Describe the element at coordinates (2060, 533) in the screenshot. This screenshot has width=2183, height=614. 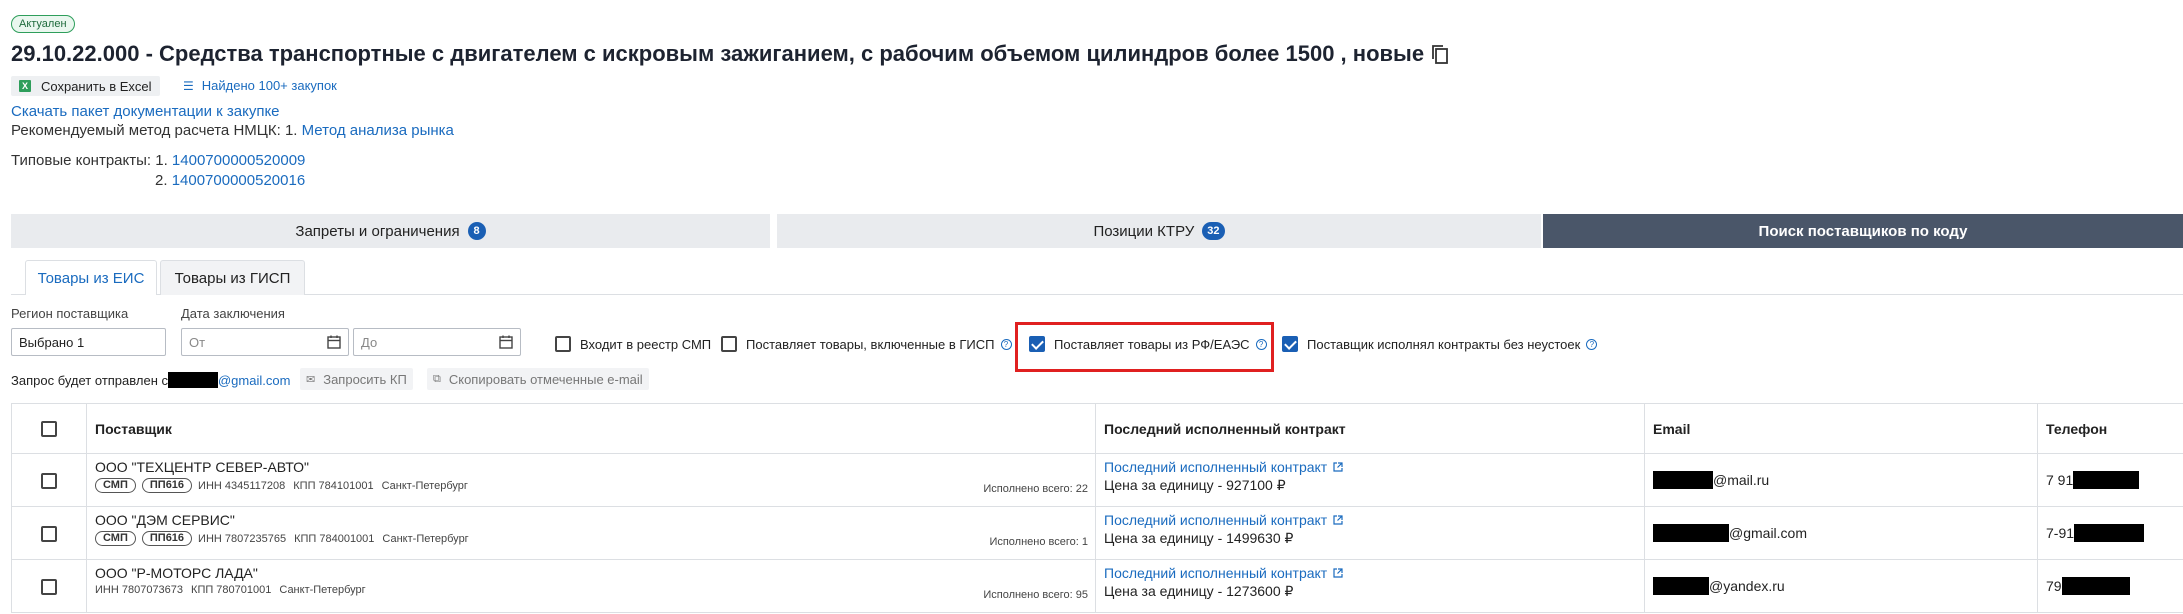
I see `phone-prefix: 7-91` at that location.